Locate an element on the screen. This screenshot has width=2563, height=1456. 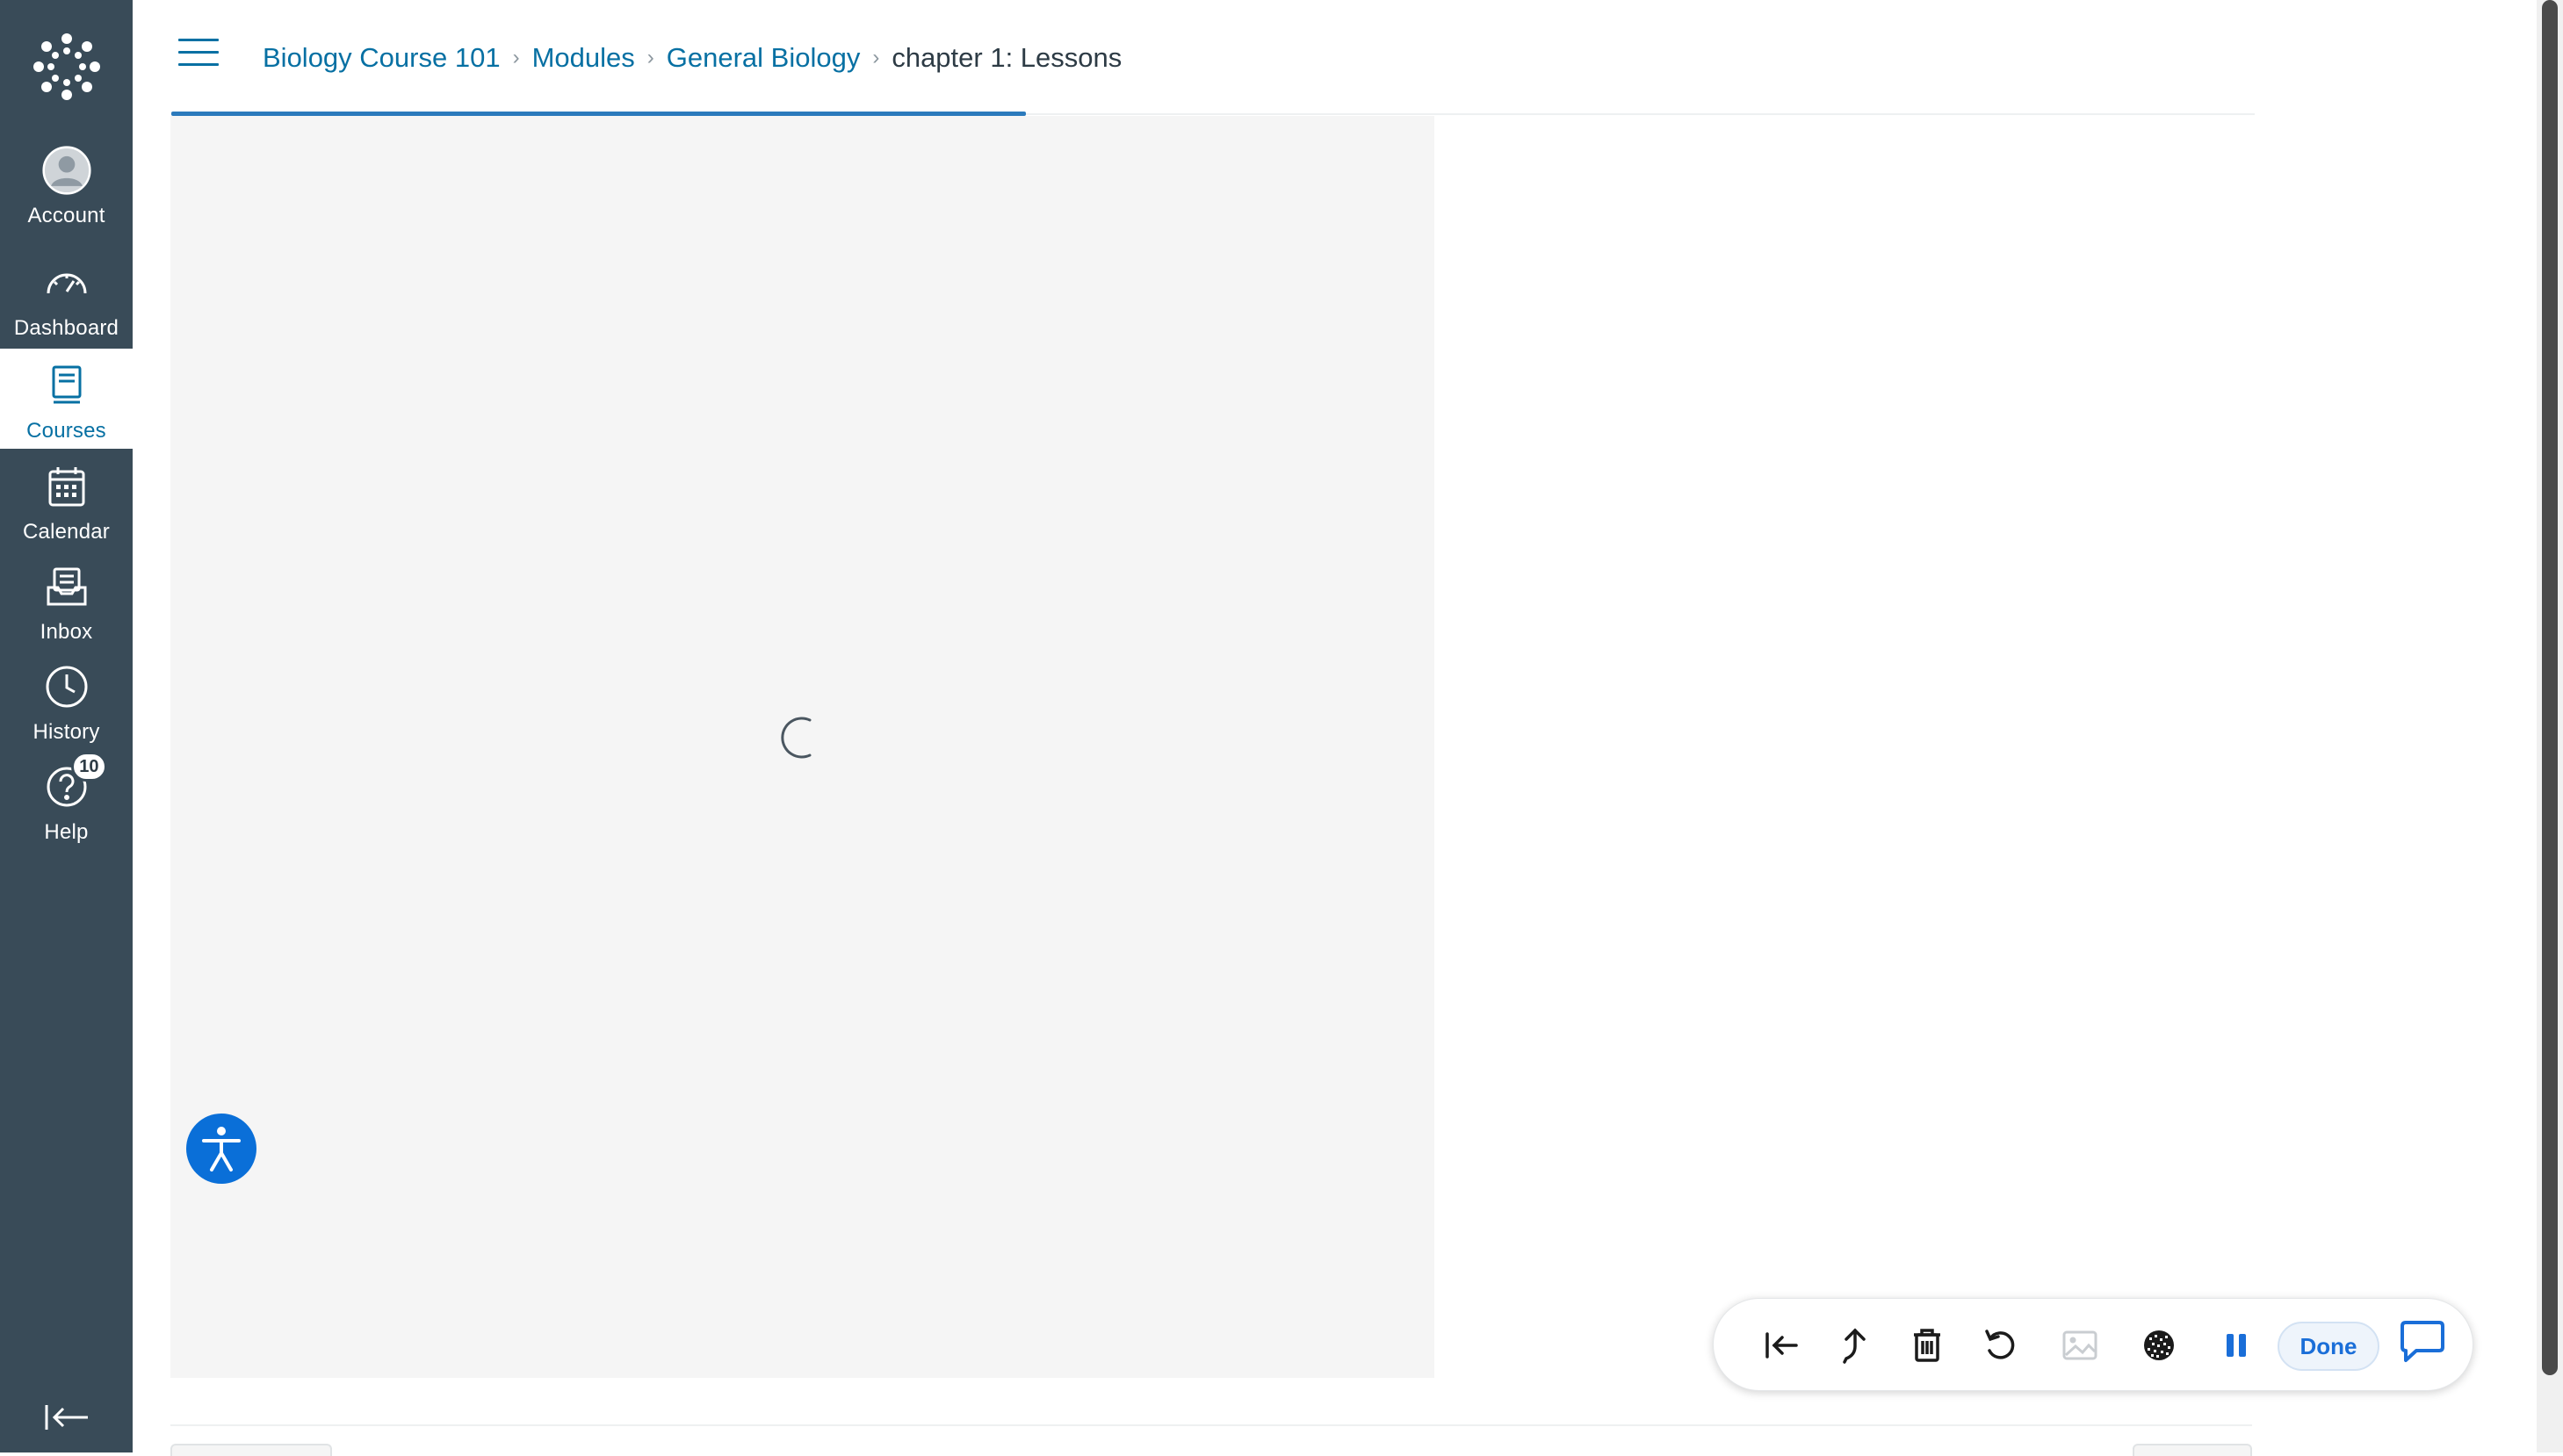
rewind-start-icon is located at coordinates (1782, 1345).